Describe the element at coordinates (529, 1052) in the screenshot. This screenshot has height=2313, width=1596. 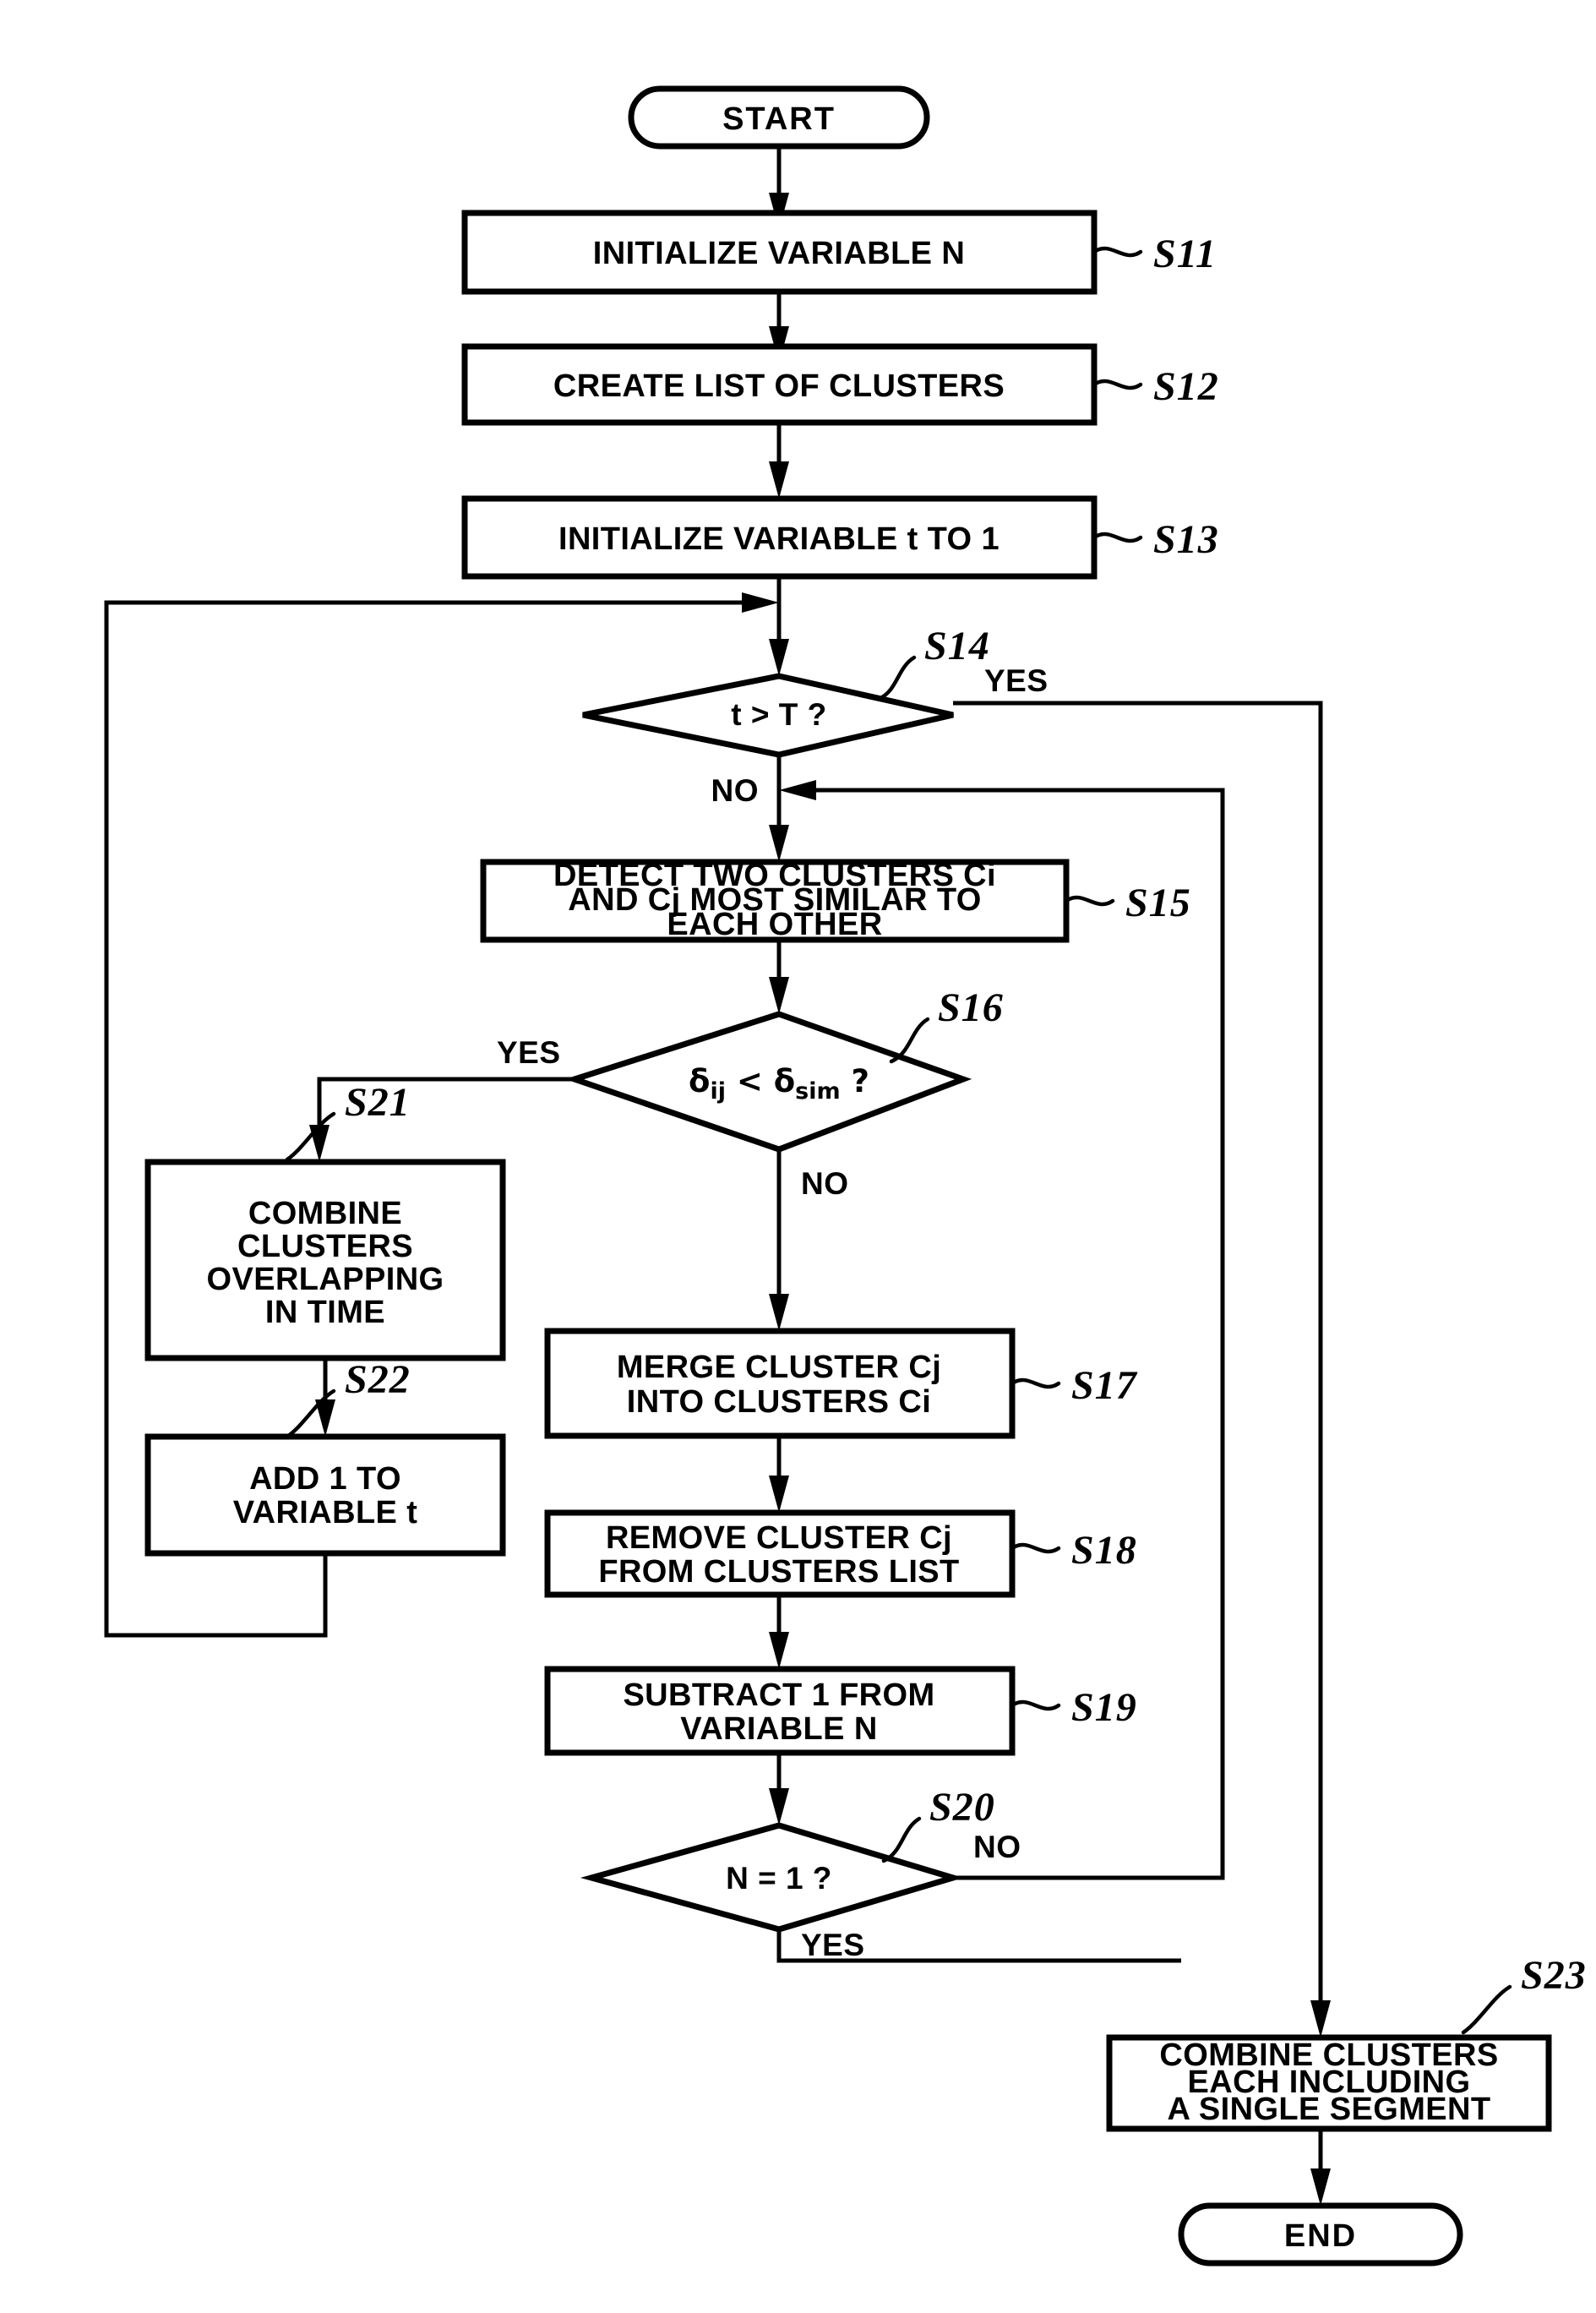
I see `s16-yes-label: YES` at that location.